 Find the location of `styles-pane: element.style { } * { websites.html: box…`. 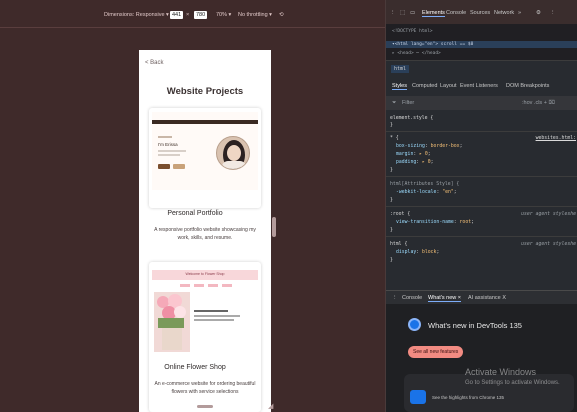

styles-pane: element.style { } * { websites.html: box… is located at coordinates (481, 200).